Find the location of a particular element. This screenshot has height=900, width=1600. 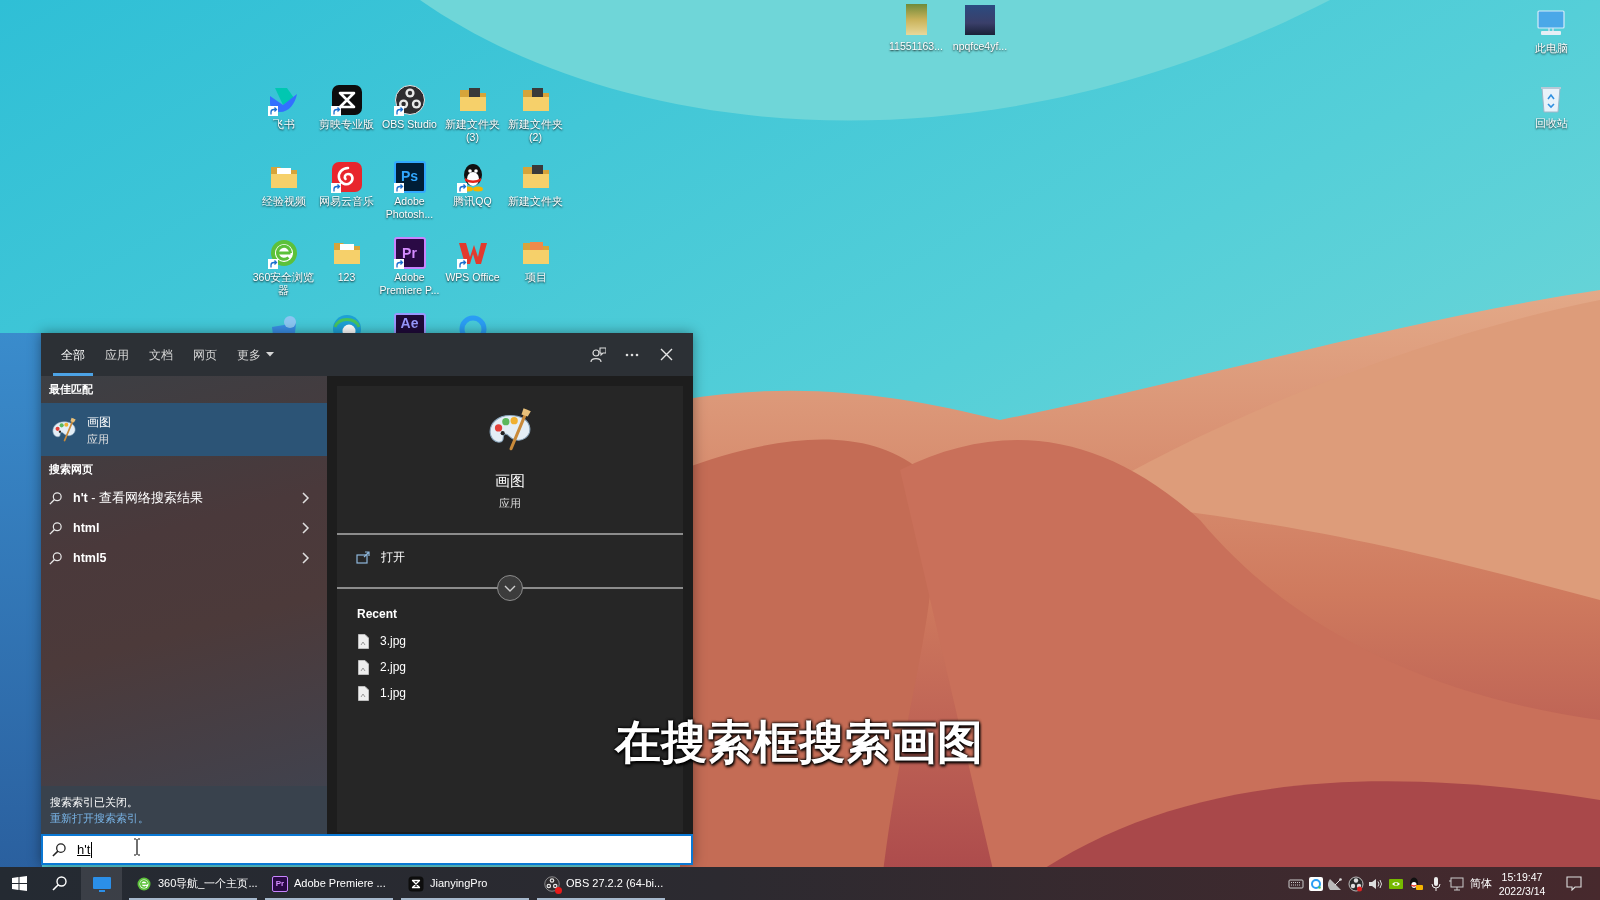

satellite-dish-icon is located at coordinates (1336, 883).